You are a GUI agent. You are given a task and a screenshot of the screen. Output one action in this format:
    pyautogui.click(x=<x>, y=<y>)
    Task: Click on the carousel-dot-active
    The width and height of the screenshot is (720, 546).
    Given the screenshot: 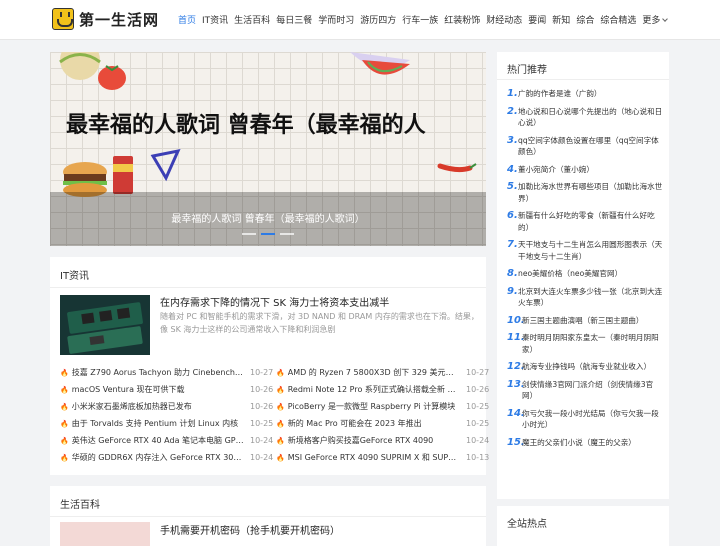 What is the action you would take?
    pyautogui.click(x=268, y=234)
    